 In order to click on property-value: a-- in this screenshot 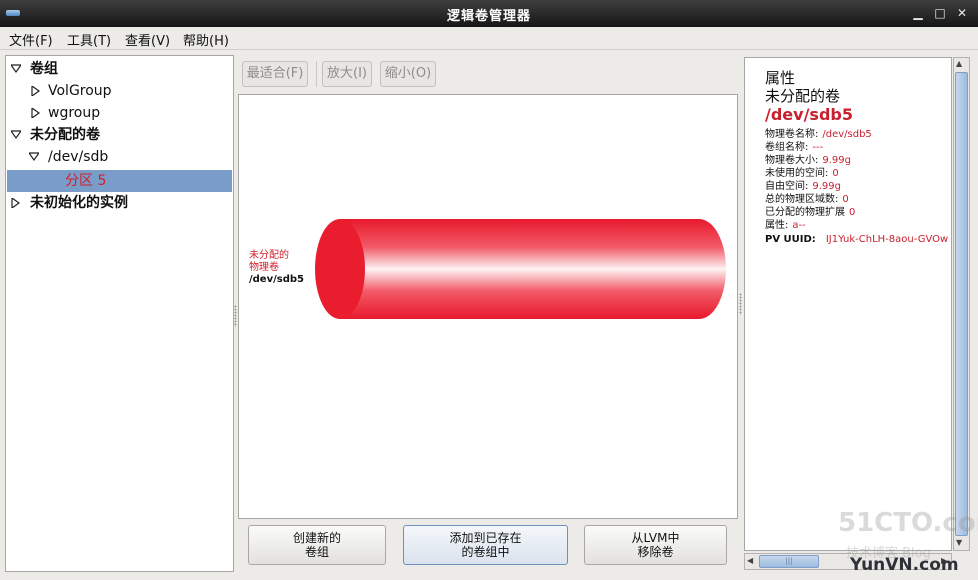, I will do `click(799, 225)`.